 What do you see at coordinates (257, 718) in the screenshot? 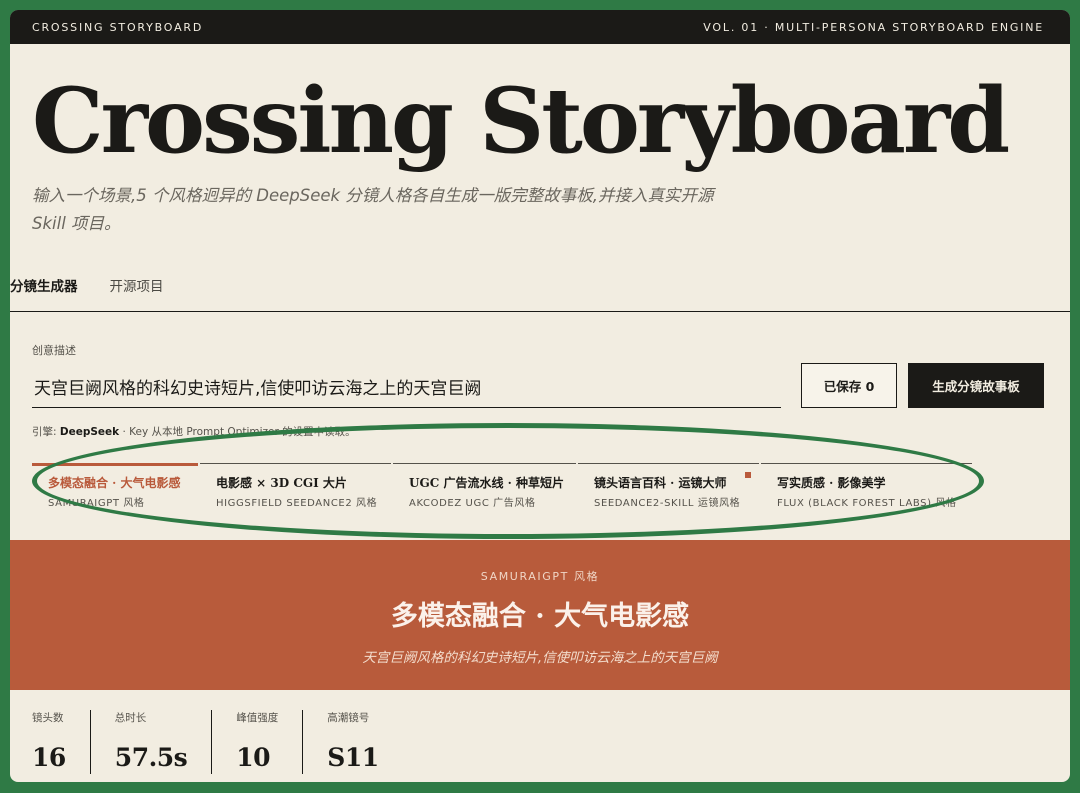
I see `stat-label: 峰值强度` at bounding box center [257, 718].